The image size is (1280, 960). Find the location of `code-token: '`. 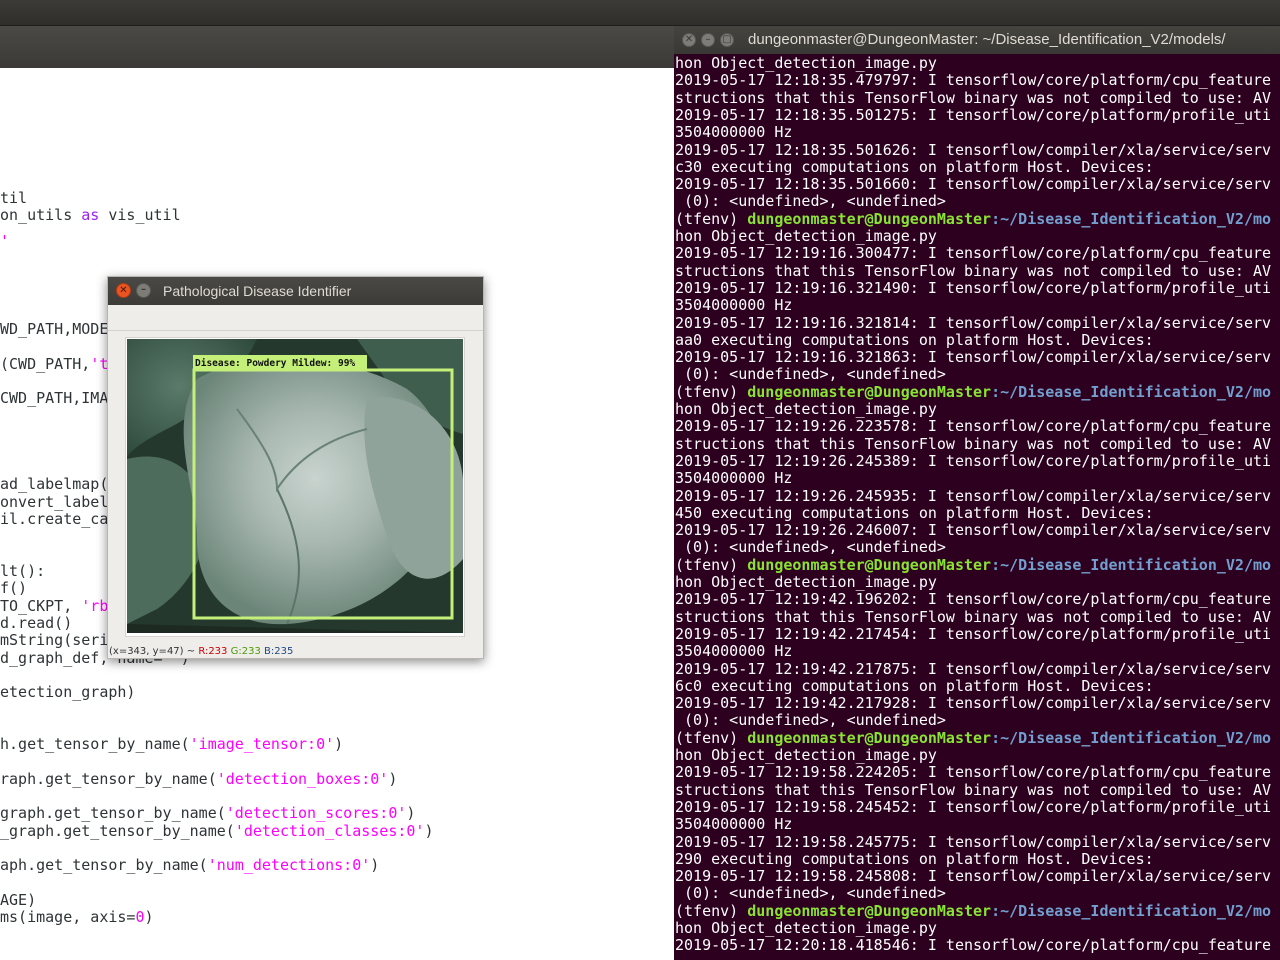

code-token: ' is located at coordinates (5, 241).